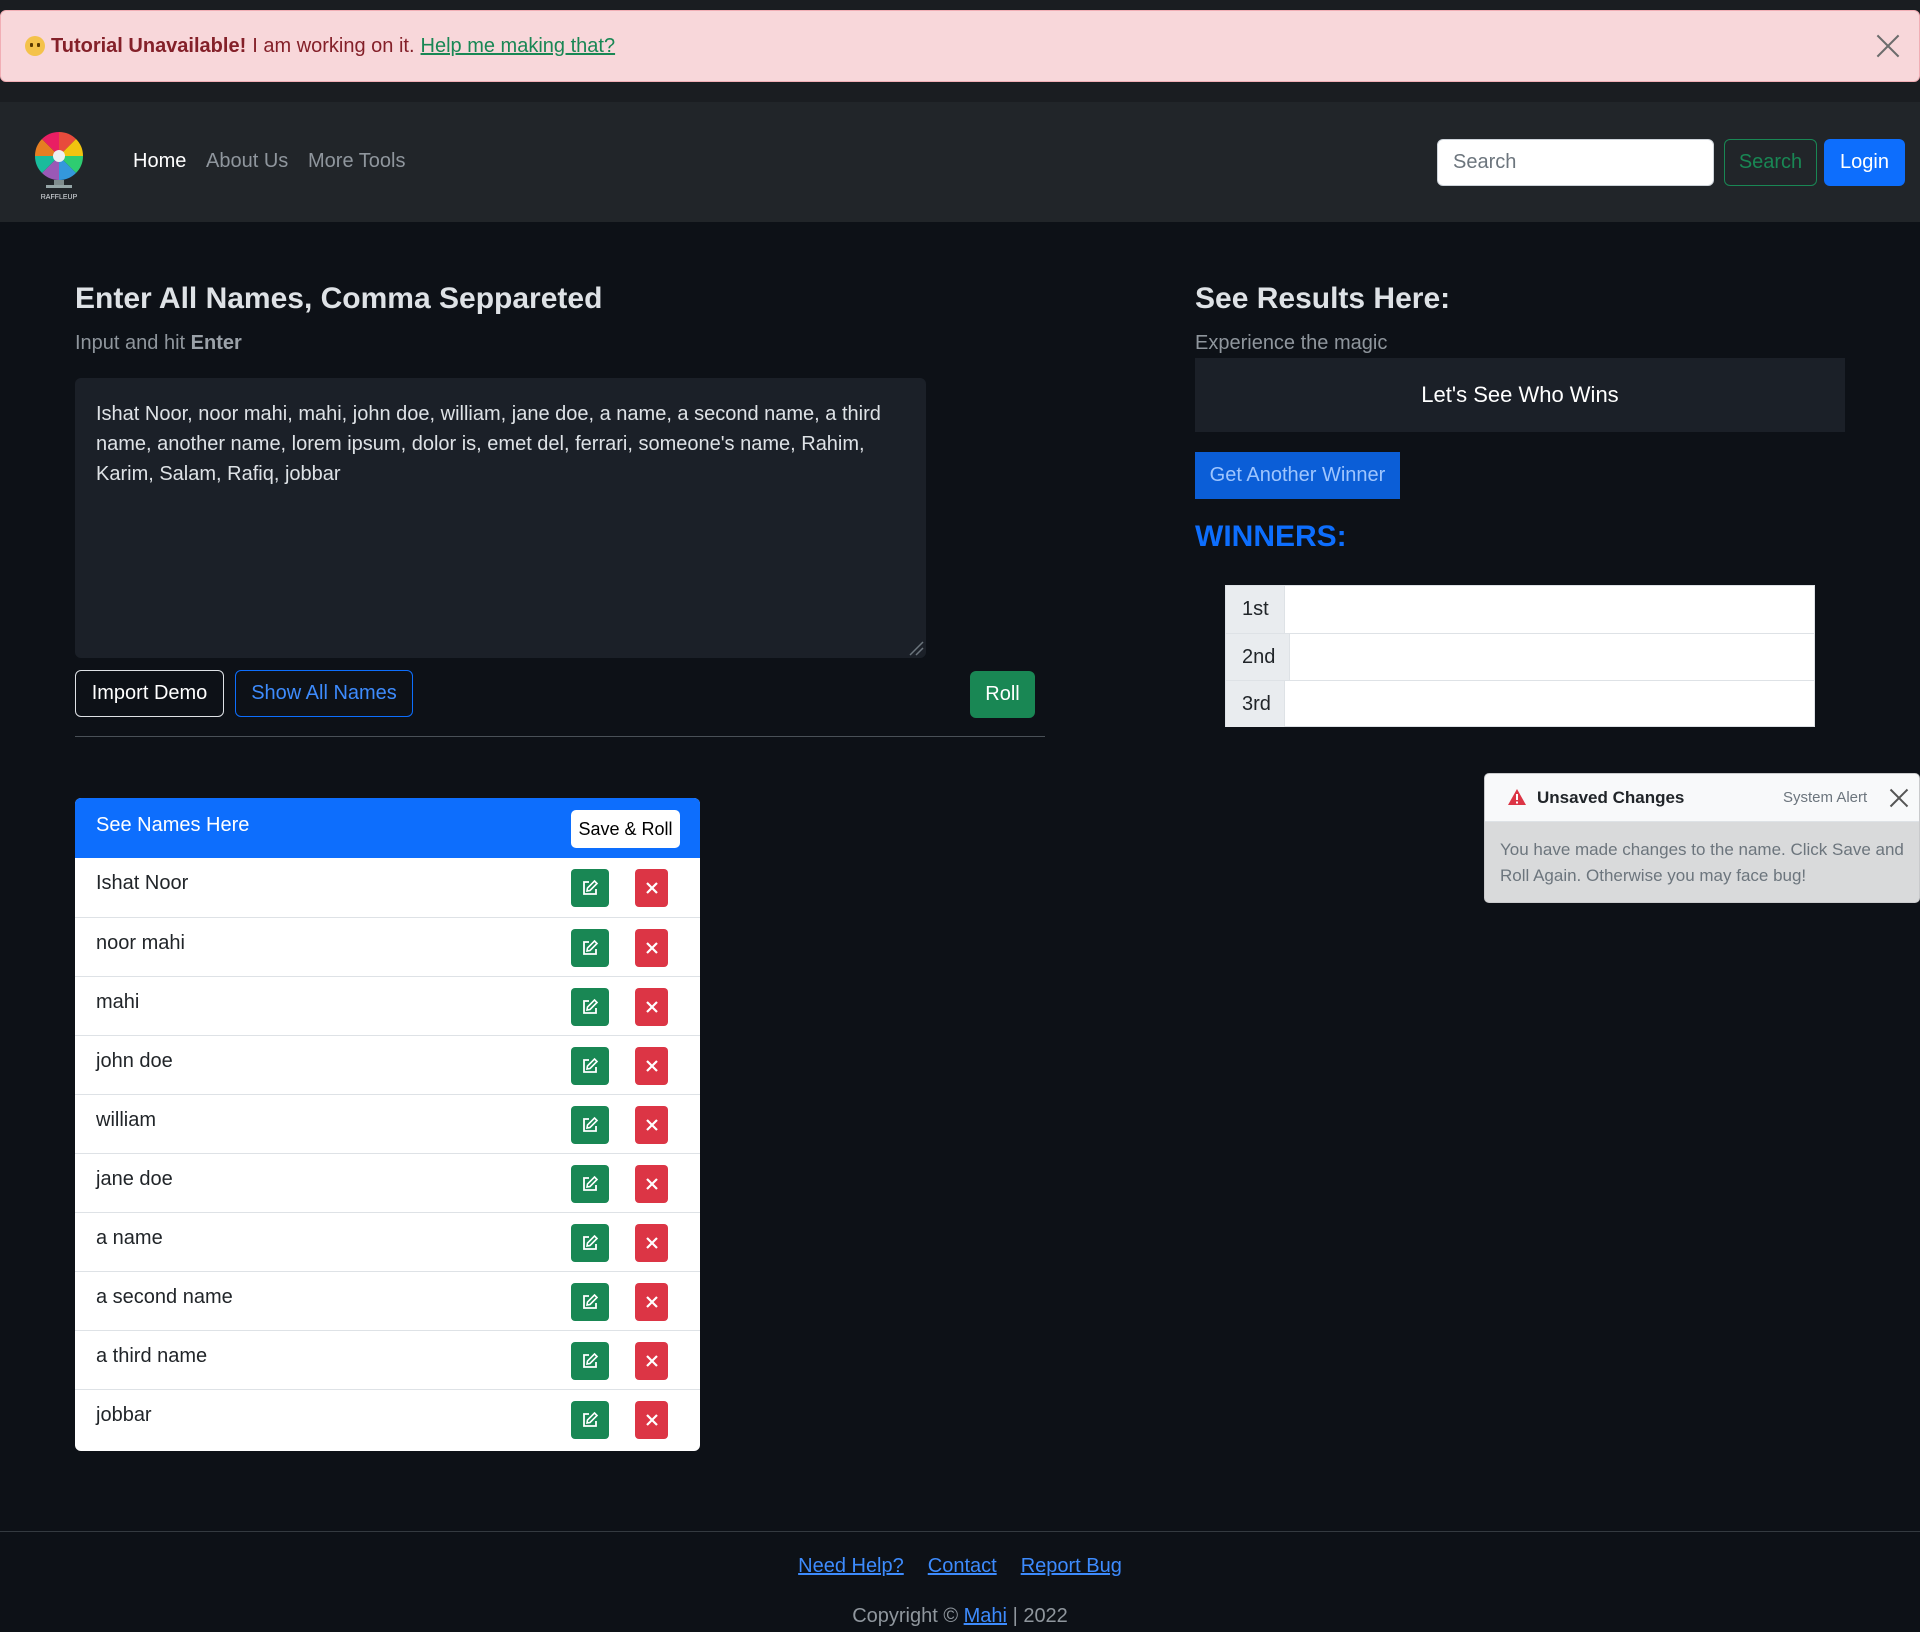 This screenshot has width=1920, height=1632. I want to click on import-demo-button: Import Demo, so click(149, 693).